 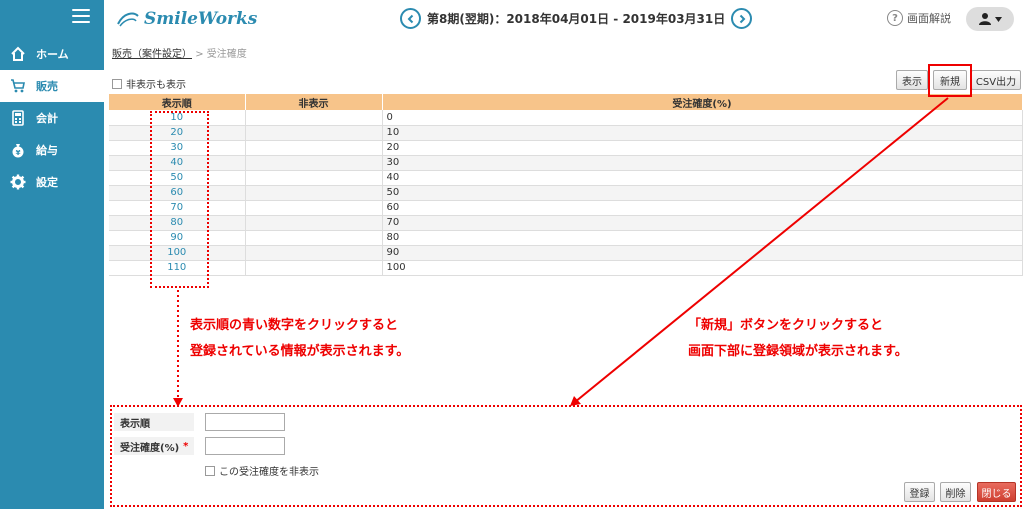 What do you see at coordinates (154, 422) in the screenshot?
I see `order-label: 表示順` at bounding box center [154, 422].